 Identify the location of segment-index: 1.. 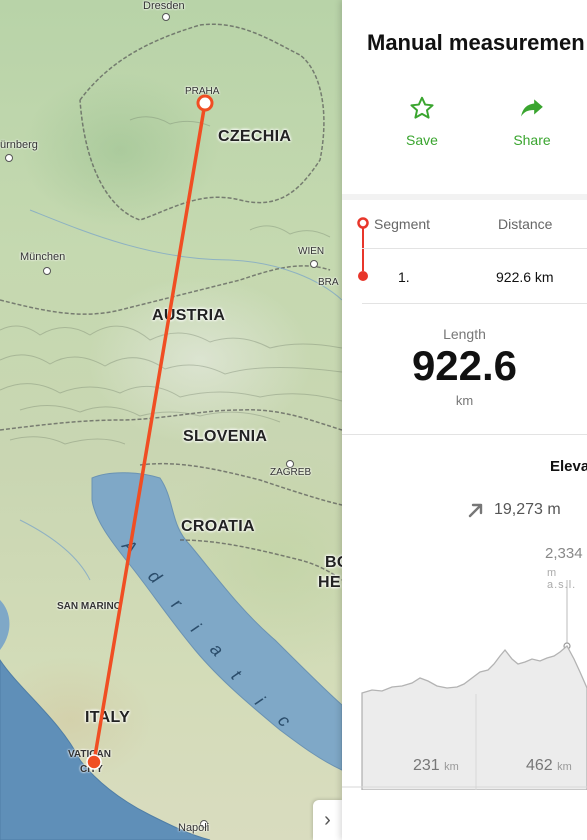
(404, 277).